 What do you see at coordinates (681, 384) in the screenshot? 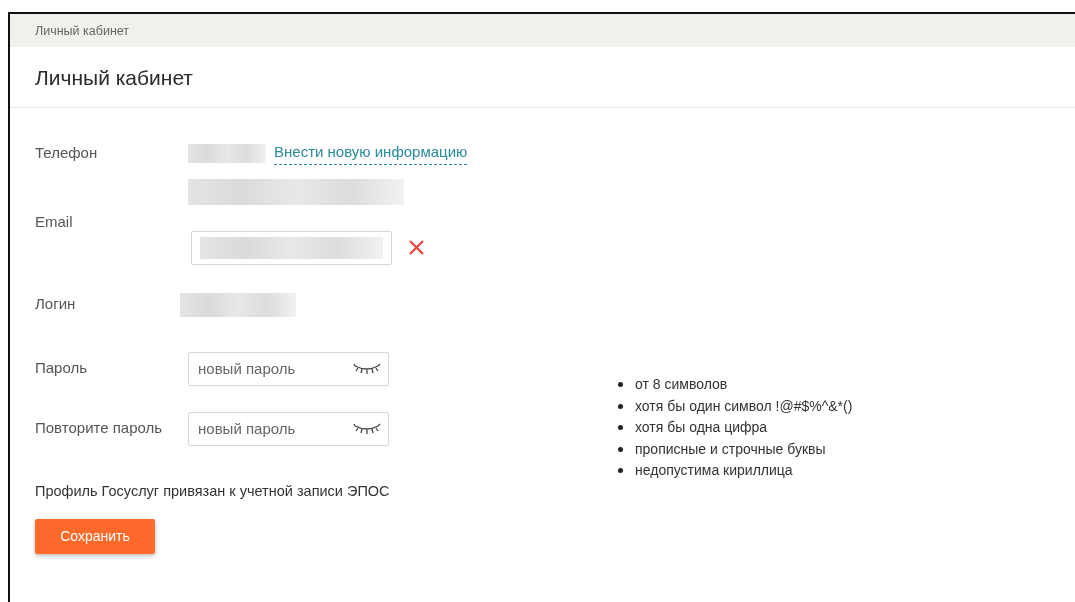
I see `password-rule: от 8 символов` at bounding box center [681, 384].